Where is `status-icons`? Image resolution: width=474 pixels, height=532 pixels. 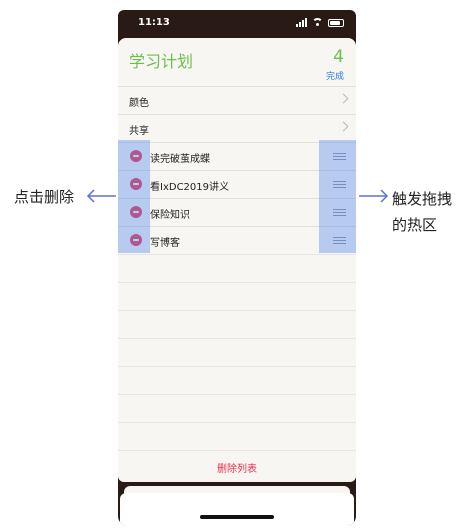 status-icons is located at coordinates (320, 22).